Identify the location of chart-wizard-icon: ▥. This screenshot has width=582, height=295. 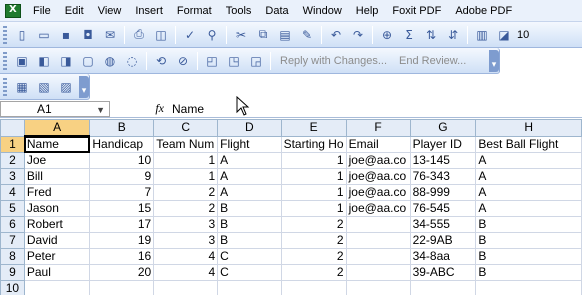
(482, 35).